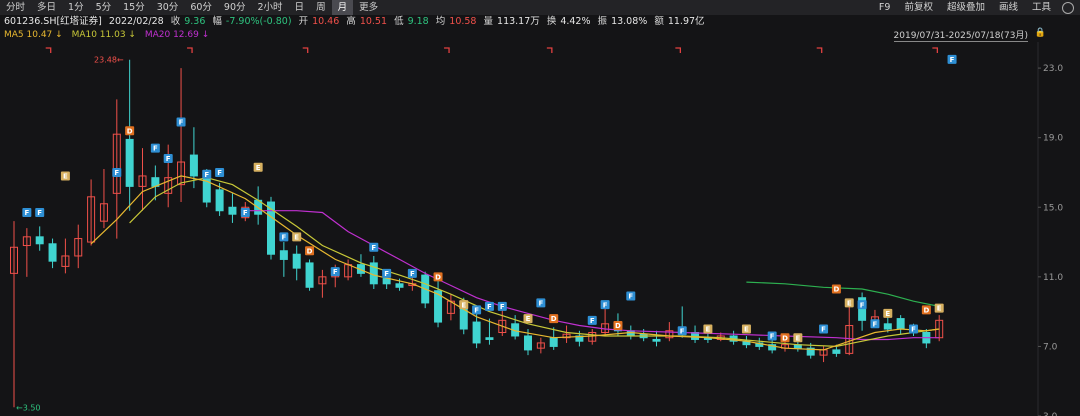 The image size is (1080, 416). Describe the element at coordinates (326, 21) in the screenshot. I see `open-value: 10.46` at that location.